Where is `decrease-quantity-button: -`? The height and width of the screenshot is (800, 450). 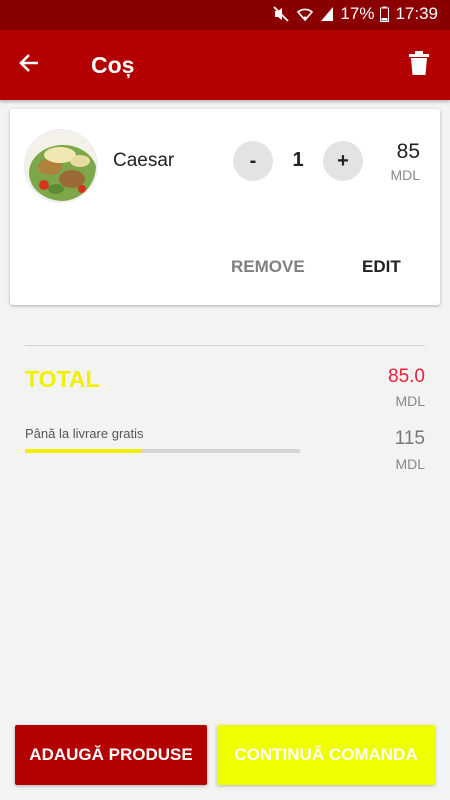
decrease-quantity-button: - is located at coordinates (253, 161).